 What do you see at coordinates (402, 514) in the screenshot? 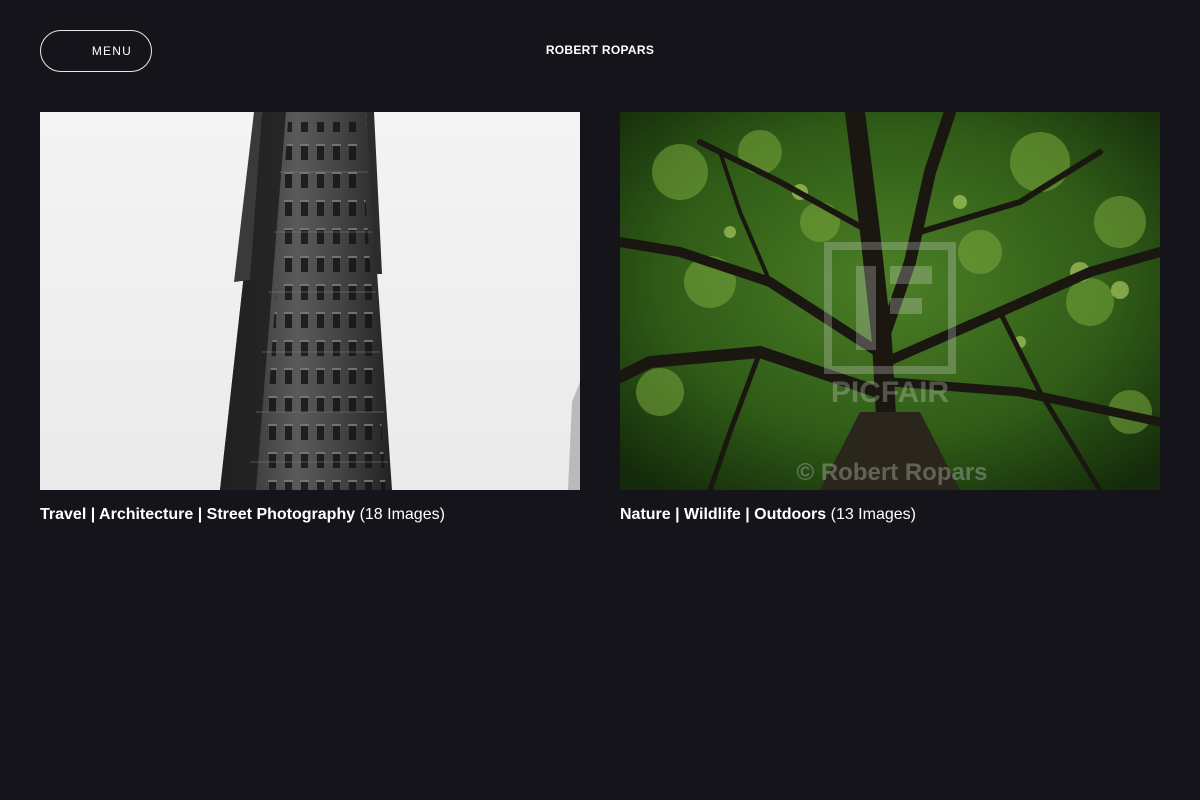
I see `gallery-image-count: (18 Images)` at bounding box center [402, 514].